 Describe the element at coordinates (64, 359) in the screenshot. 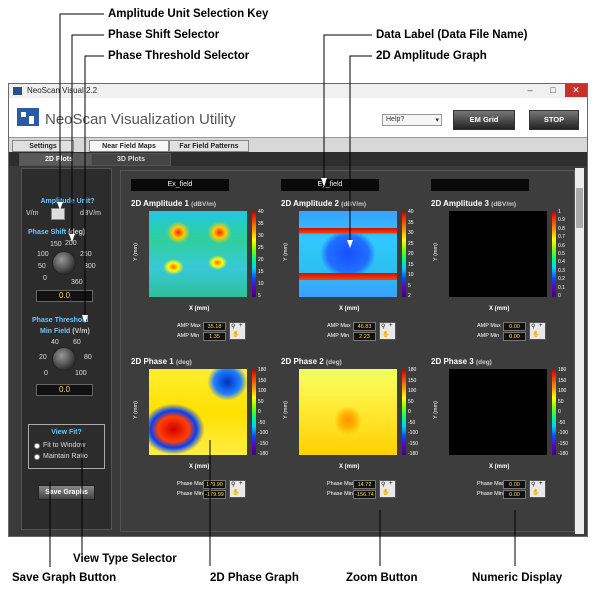

I see `phase-threshold-knob` at that location.